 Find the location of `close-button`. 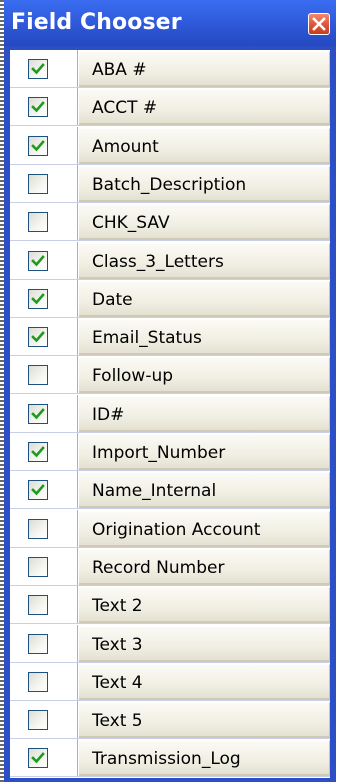

close-button is located at coordinates (319, 24).